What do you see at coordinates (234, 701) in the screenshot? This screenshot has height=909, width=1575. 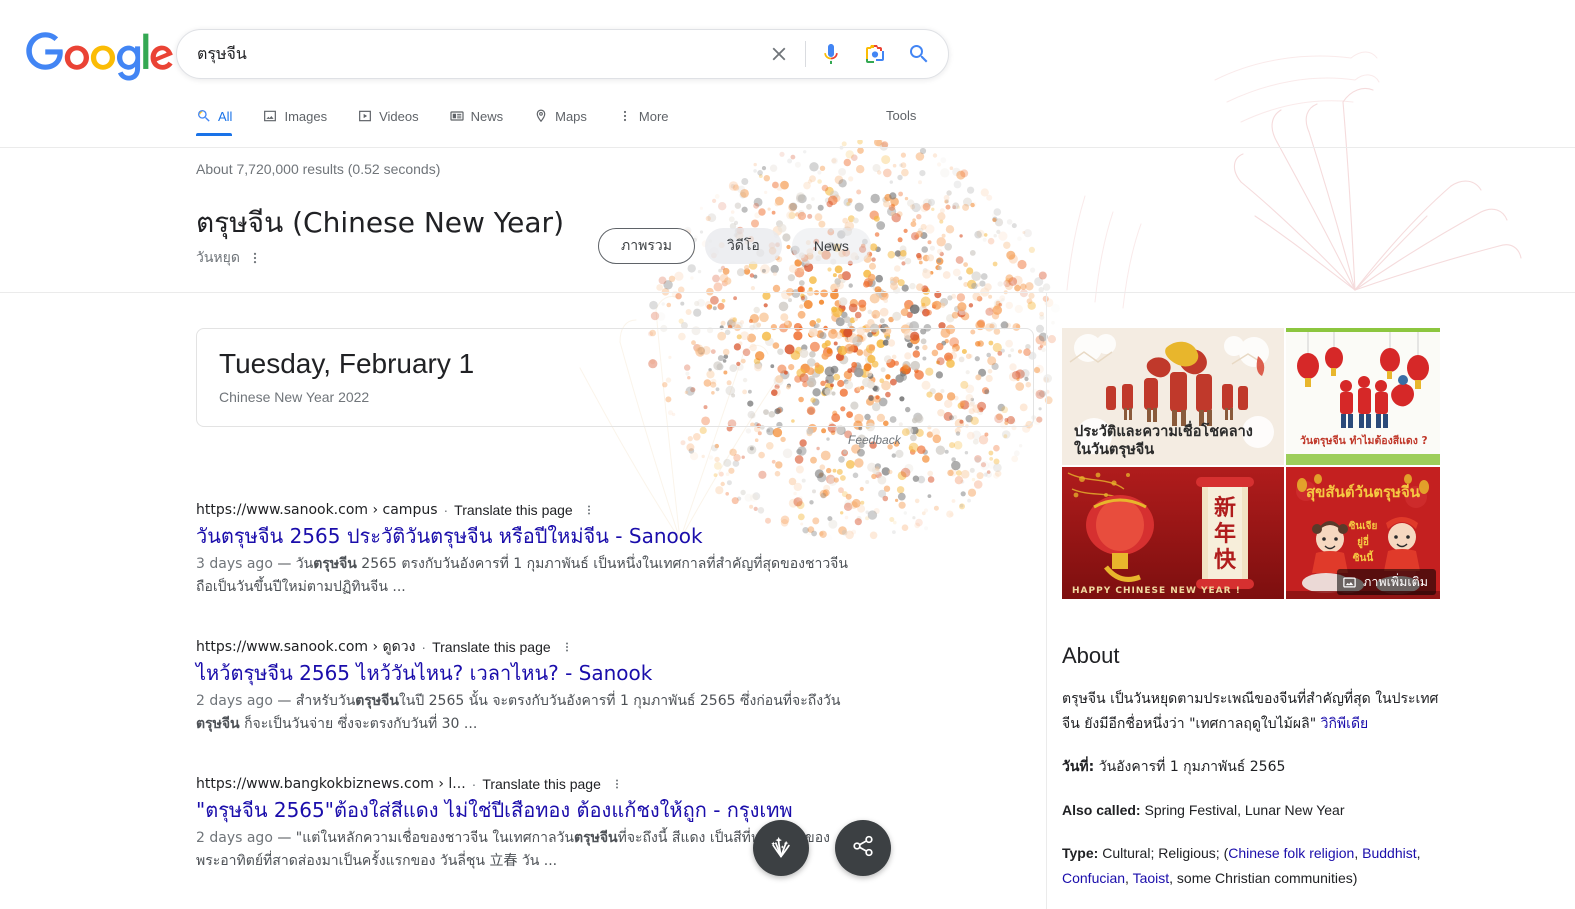 I see `result-date: 2 days ago` at bounding box center [234, 701].